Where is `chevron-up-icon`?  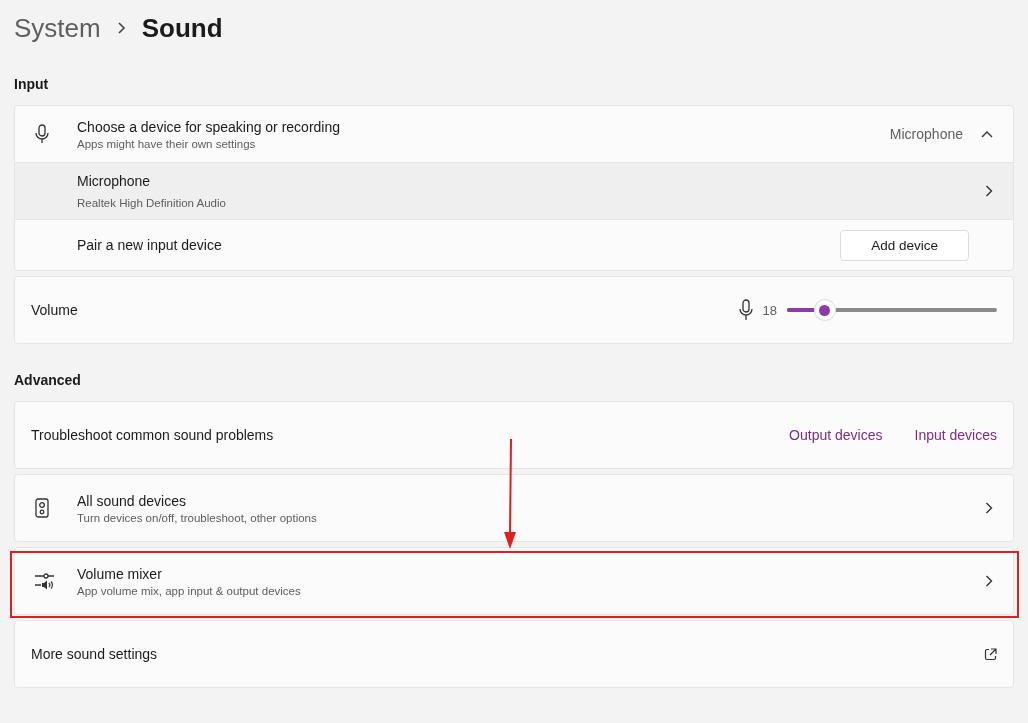 chevron-up-icon is located at coordinates (987, 134).